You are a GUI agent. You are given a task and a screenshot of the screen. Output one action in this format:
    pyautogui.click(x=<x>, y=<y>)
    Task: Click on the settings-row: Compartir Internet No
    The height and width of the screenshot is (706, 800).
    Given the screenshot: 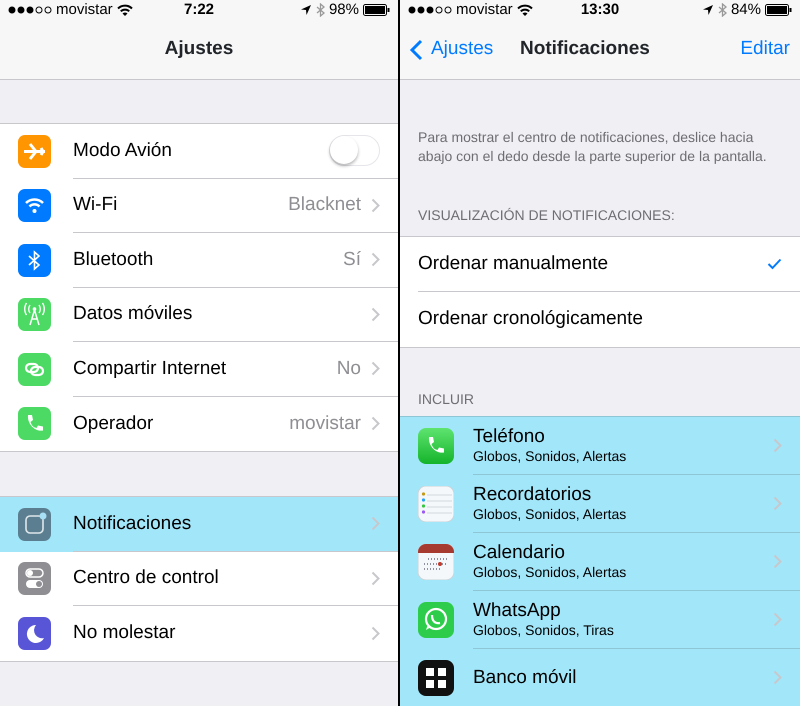 What is the action you would take?
    pyautogui.click(x=199, y=369)
    